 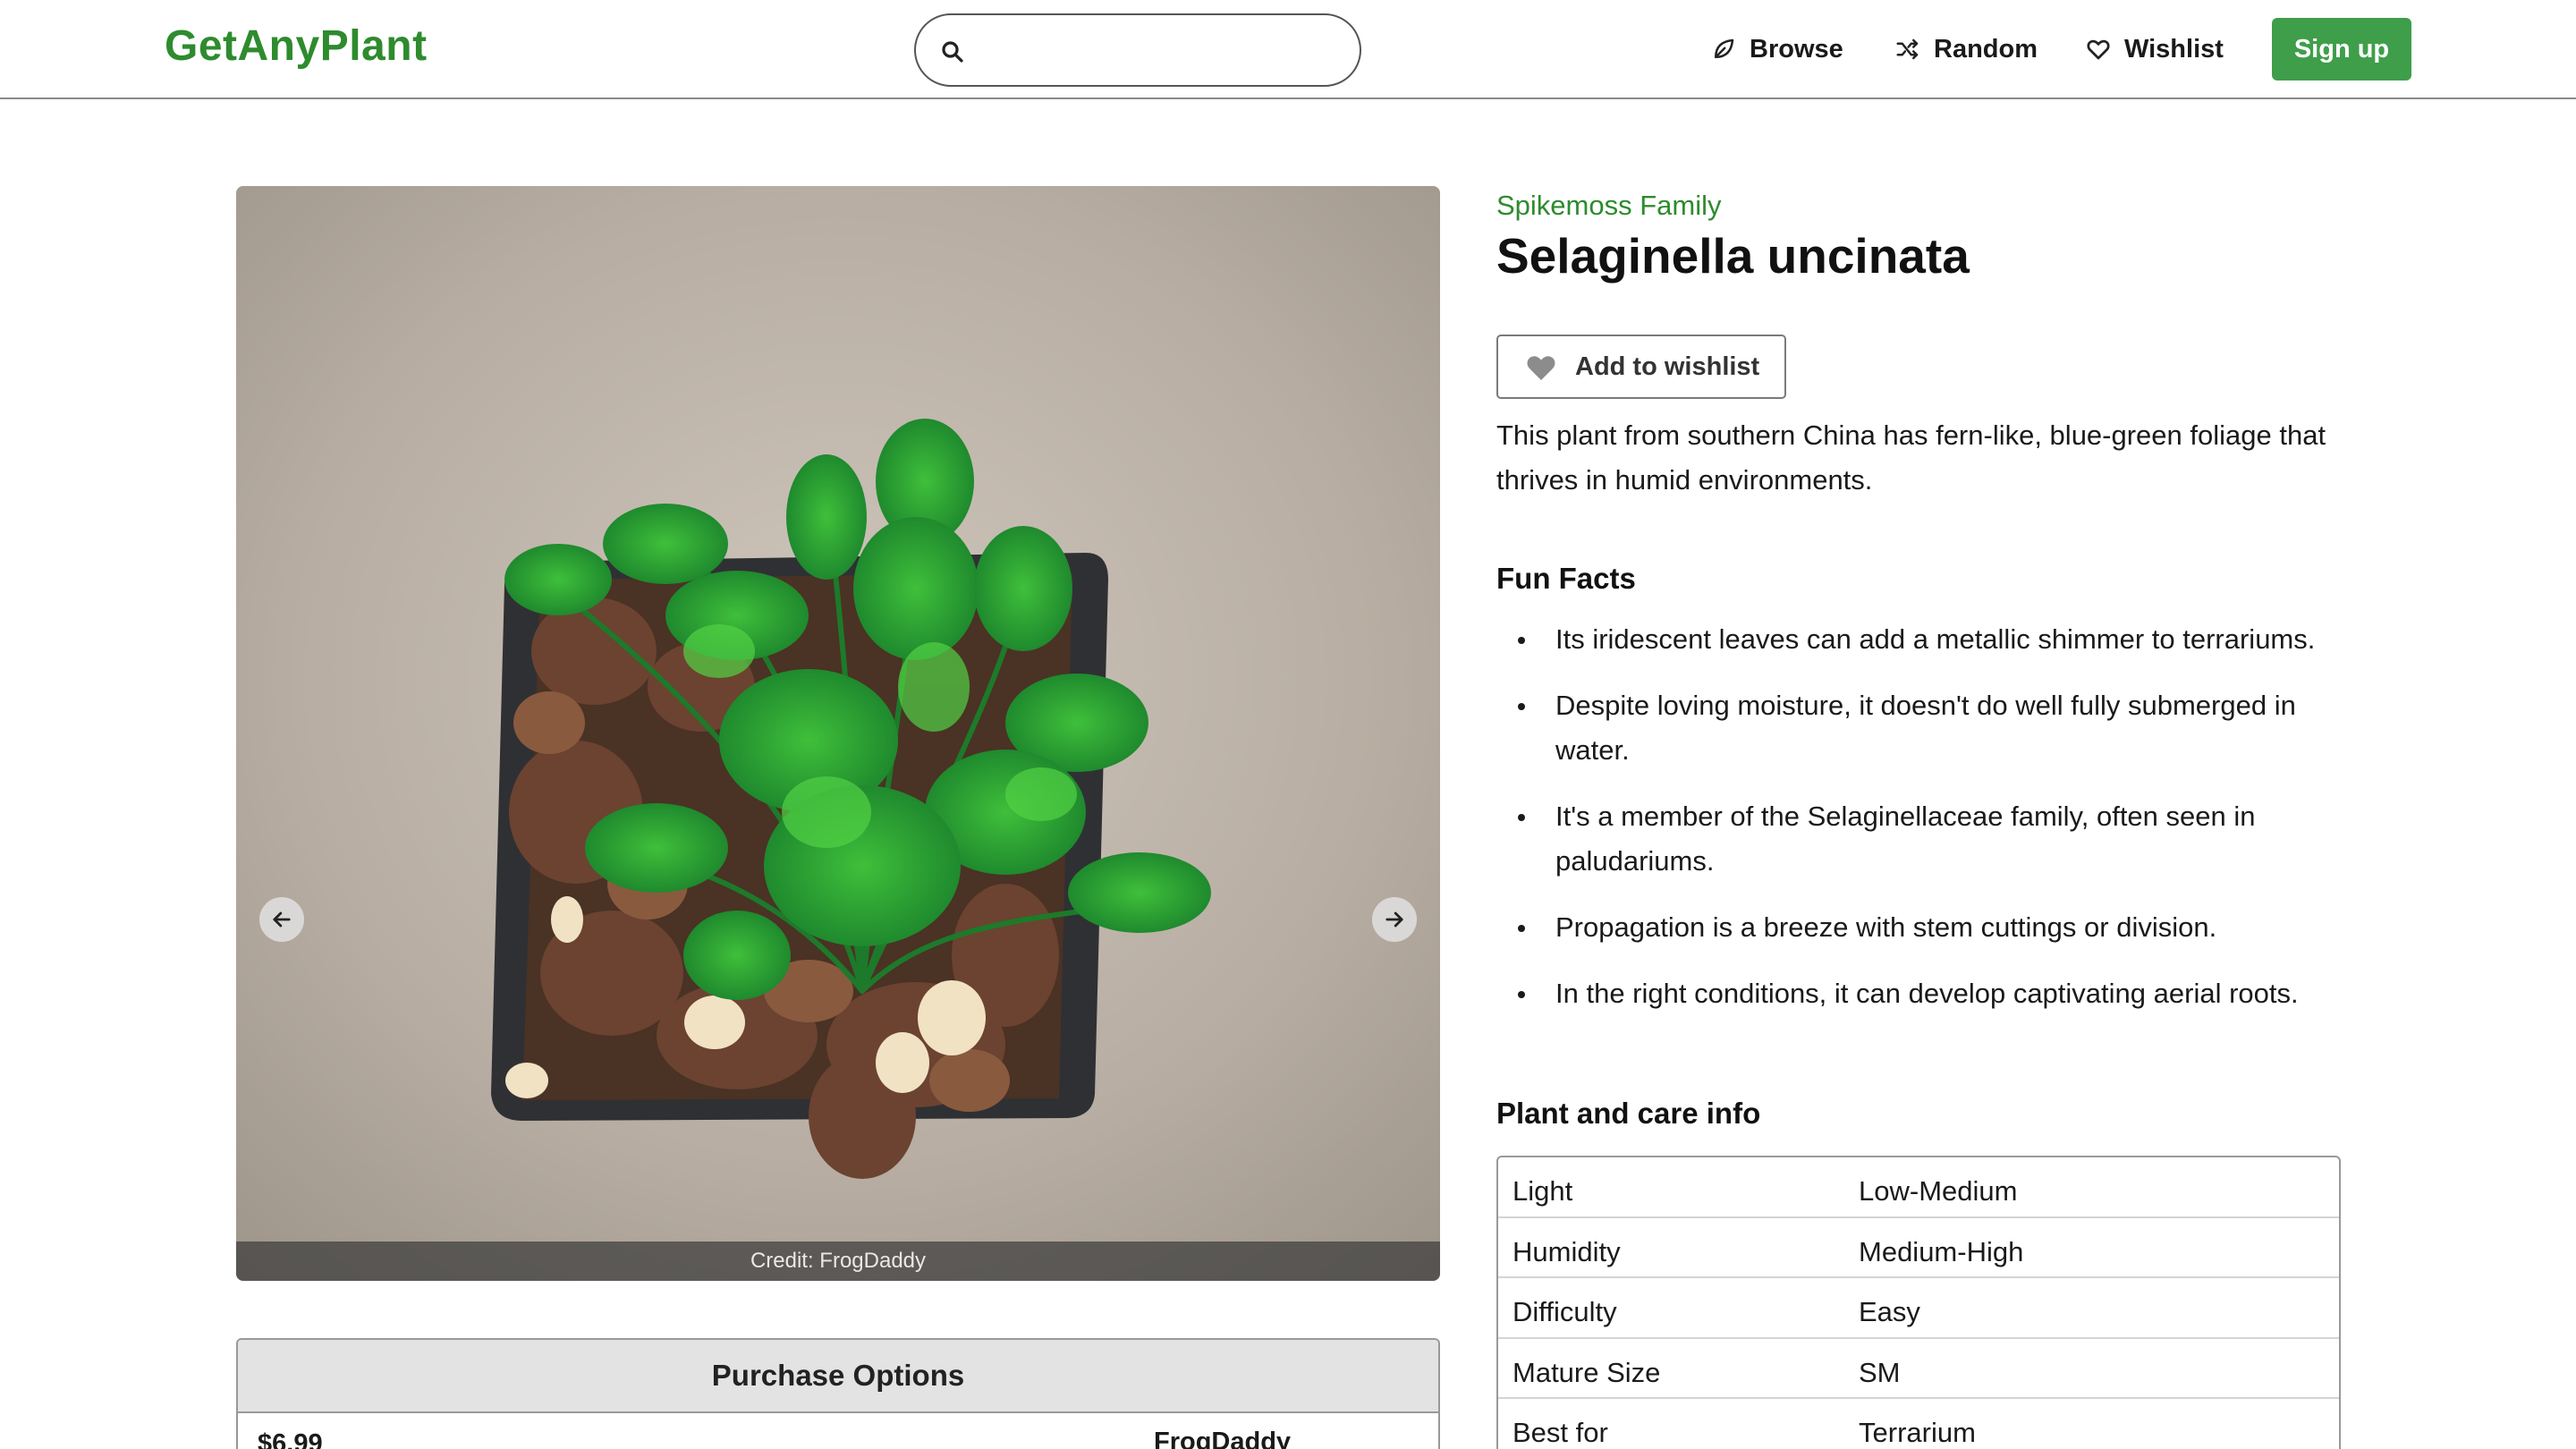 What do you see at coordinates (838, 1376) in the screenshot?
I see `purchase-options-heading: Purchase Options` at bounding box center [838, 1376].